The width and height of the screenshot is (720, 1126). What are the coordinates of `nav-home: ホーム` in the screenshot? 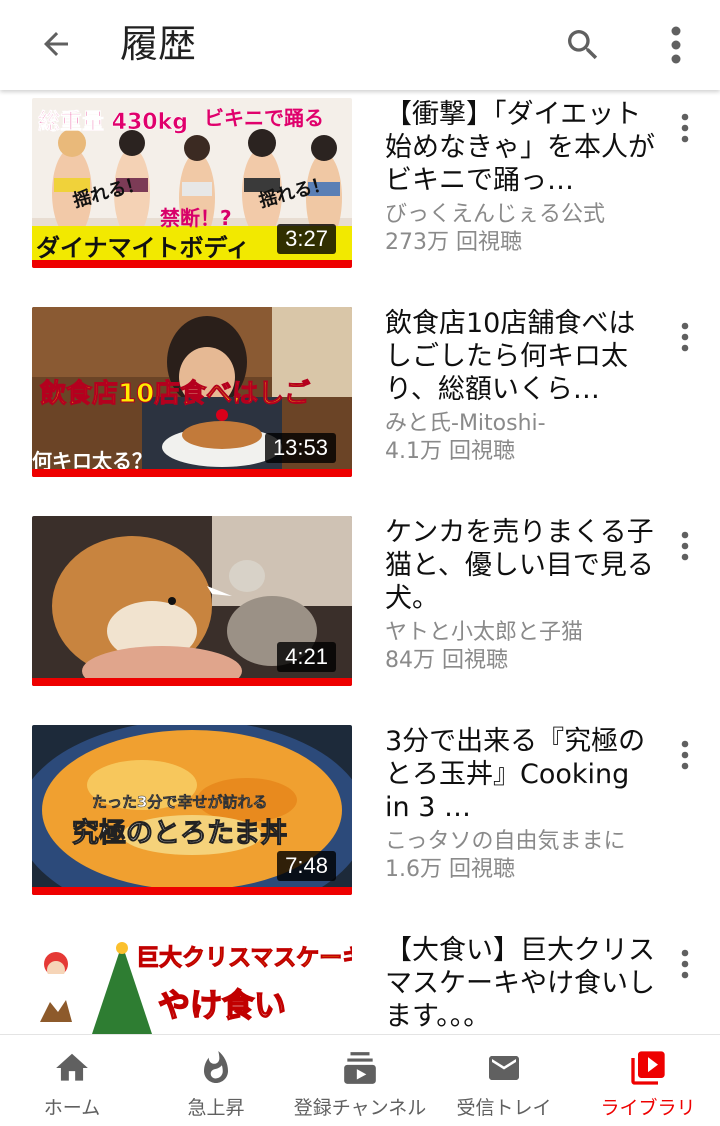 It's located at (72, 1080).